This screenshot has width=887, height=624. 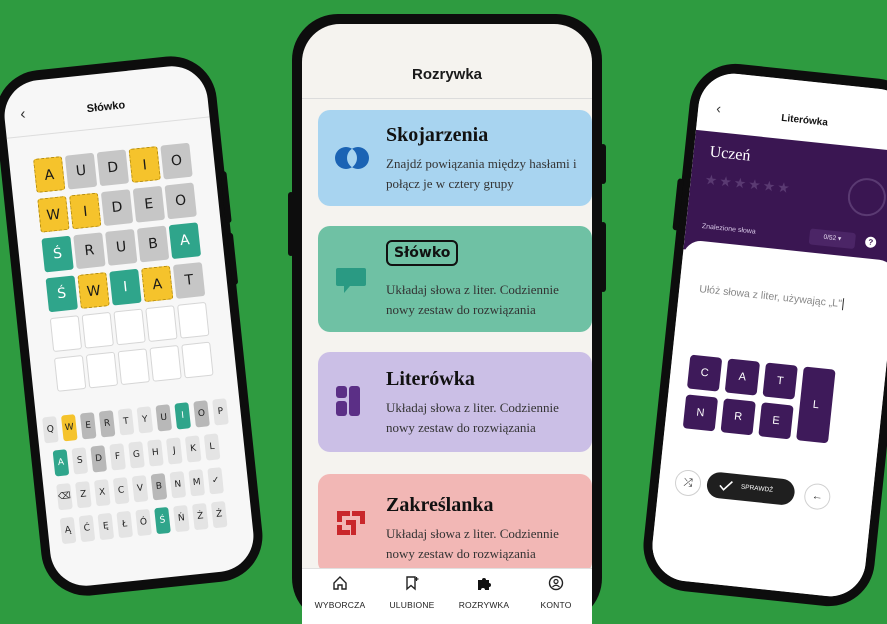 I want to click on letter-tile: N, so click(x=700, y=413).